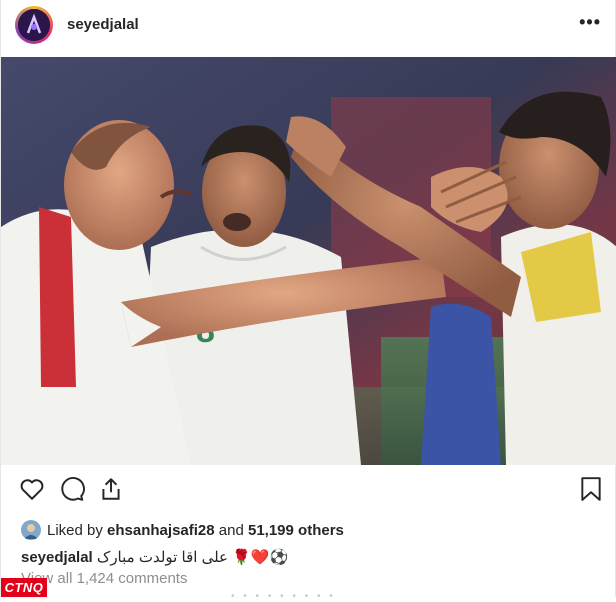 Image resolution: width=616 pixels, height=602 pixels. I want to click on profile-avatar, so click(34, 25).